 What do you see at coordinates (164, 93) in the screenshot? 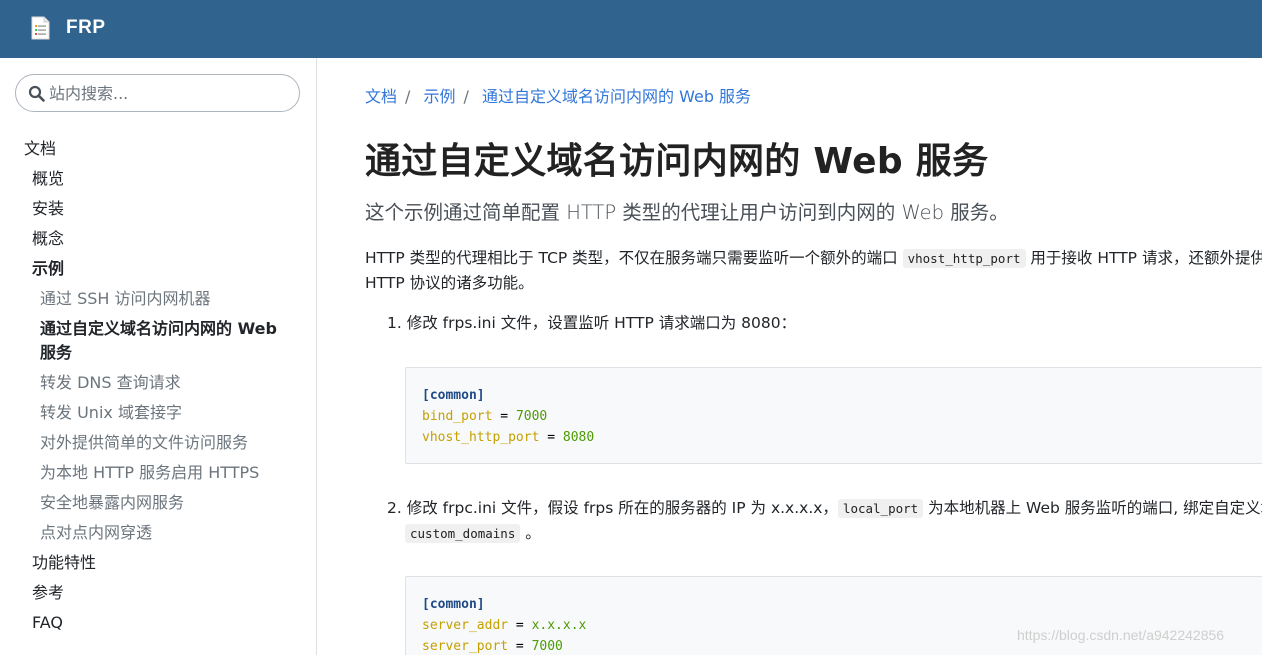
I see `search-input` at bounding box center [164, 93].